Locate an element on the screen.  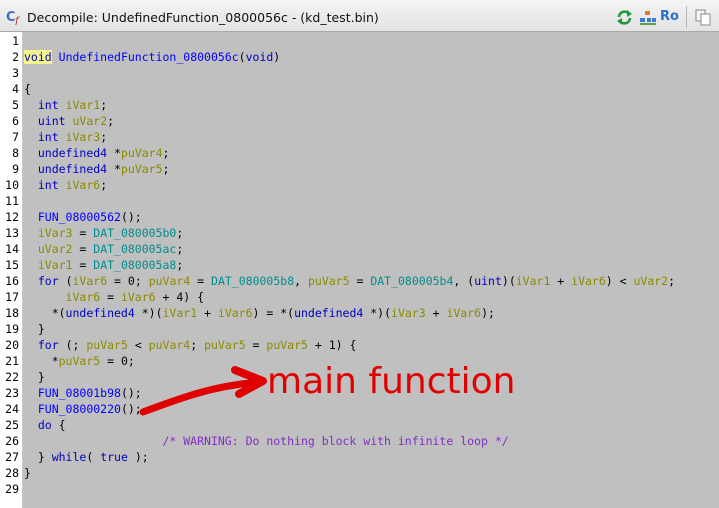
line-number: 1 is located at coordinates (15, 41).